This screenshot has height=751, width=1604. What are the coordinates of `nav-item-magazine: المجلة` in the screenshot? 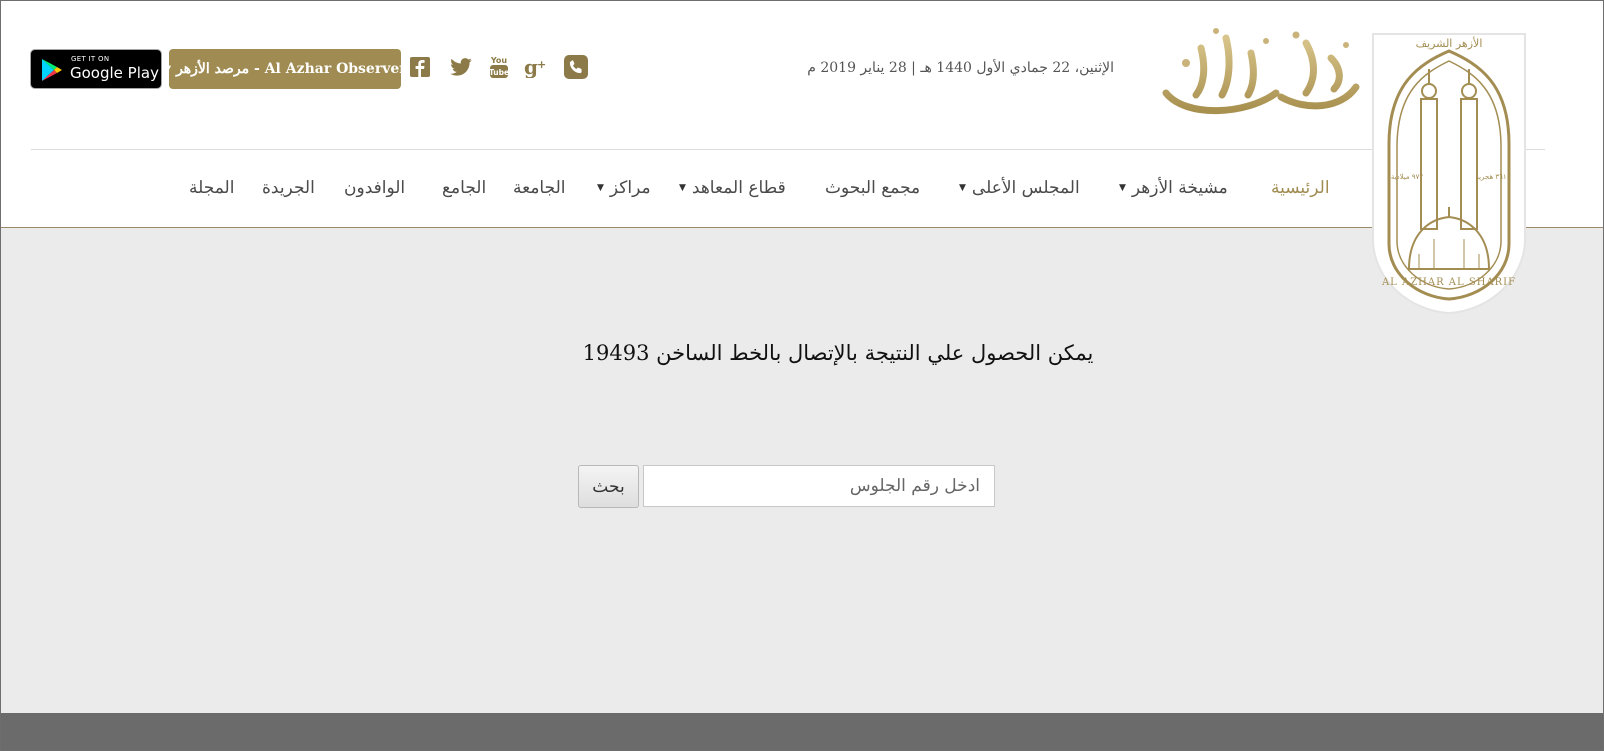 It's located at (211, 188).